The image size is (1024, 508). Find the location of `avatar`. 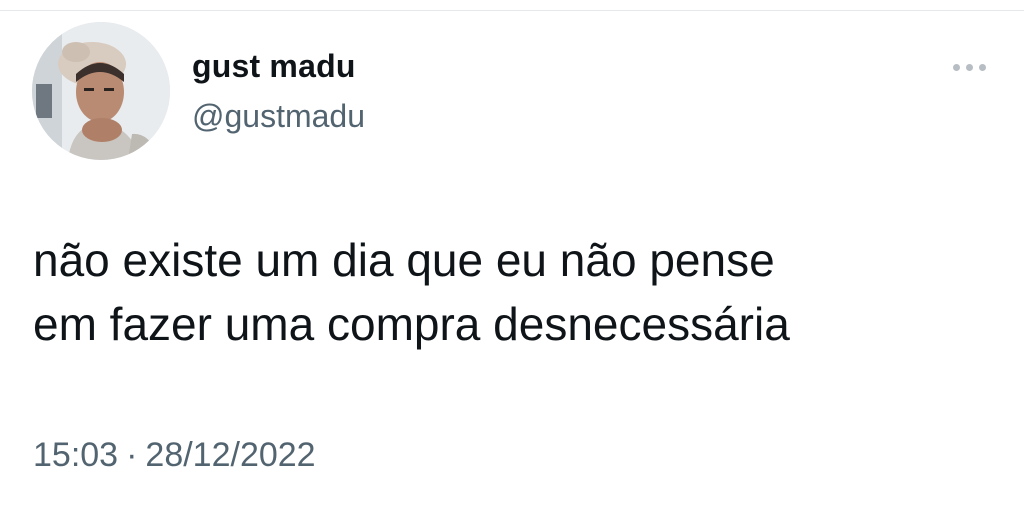

avatar is located at coordinates (101, 91).